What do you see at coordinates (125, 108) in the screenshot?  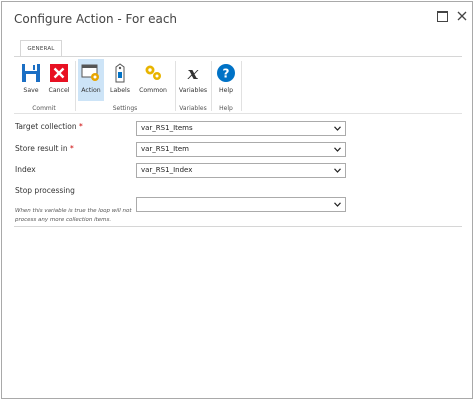 I see `group-label-settings: Settings` at bounding box center [125, 108].